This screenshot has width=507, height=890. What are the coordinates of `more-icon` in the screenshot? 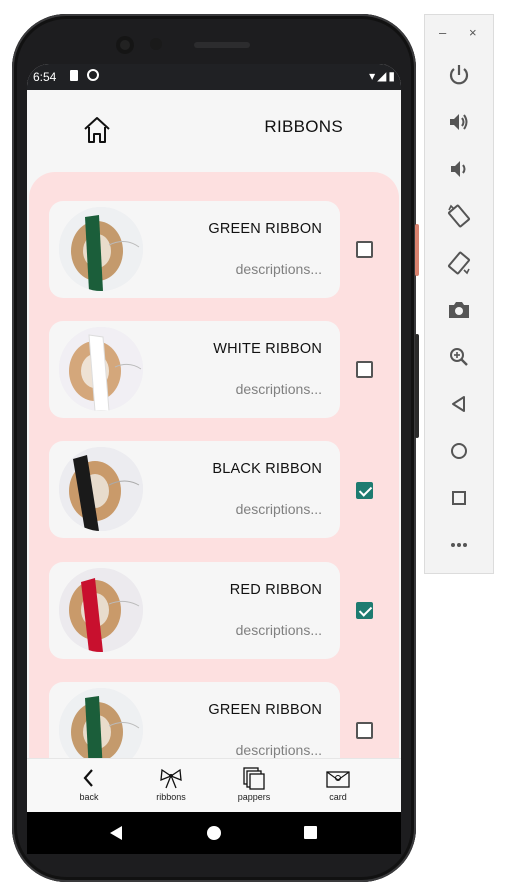 It's located at (459, 545).